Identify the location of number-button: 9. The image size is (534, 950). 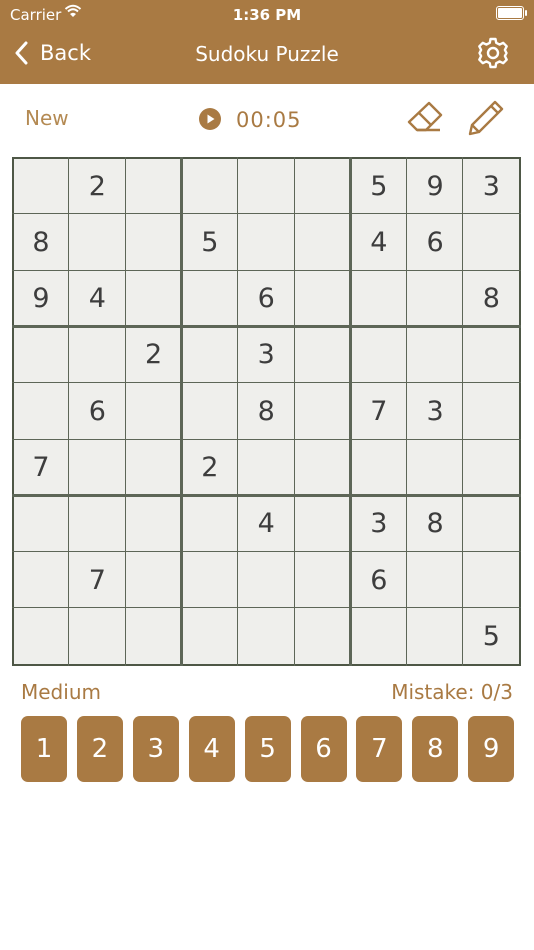
(491, 749).